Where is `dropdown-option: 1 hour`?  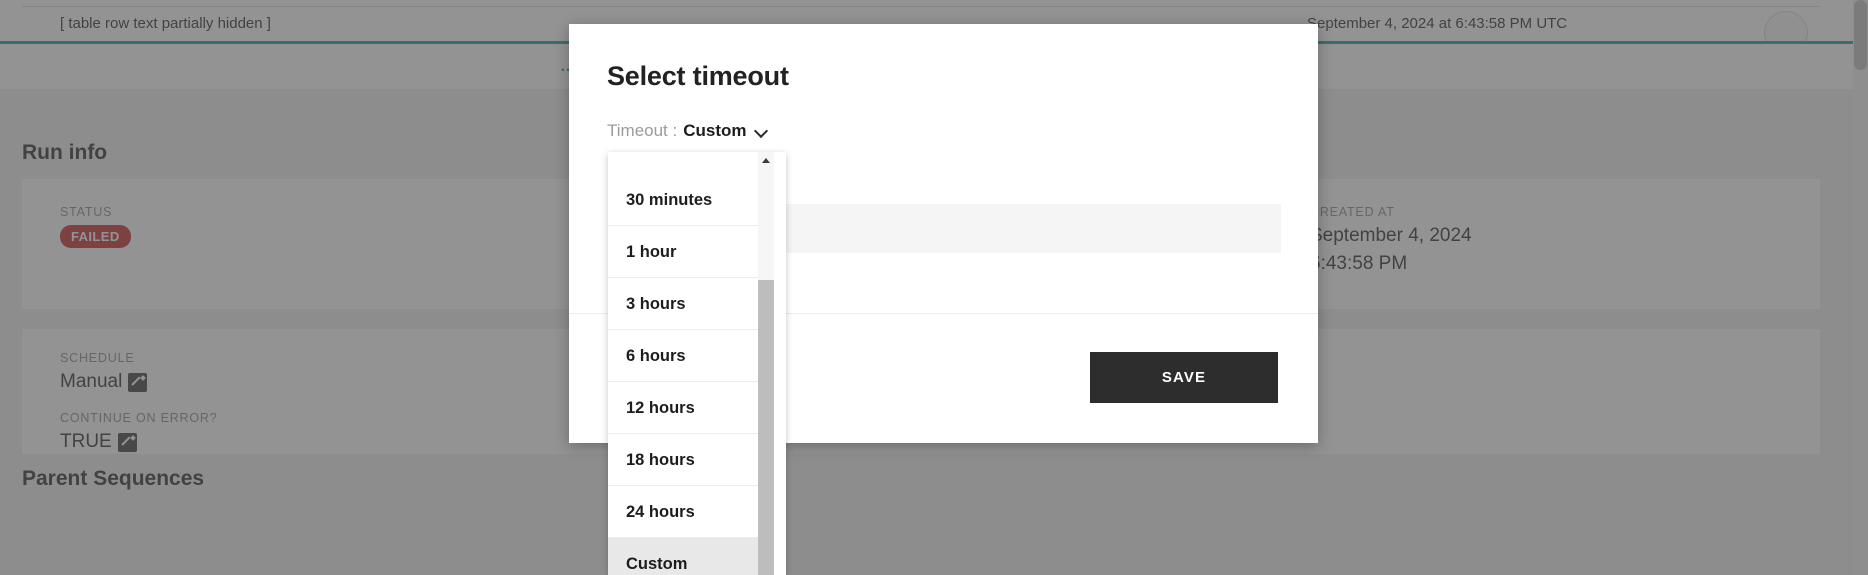
dropdown-option: 1 hour is located at coordinates (690, 252).